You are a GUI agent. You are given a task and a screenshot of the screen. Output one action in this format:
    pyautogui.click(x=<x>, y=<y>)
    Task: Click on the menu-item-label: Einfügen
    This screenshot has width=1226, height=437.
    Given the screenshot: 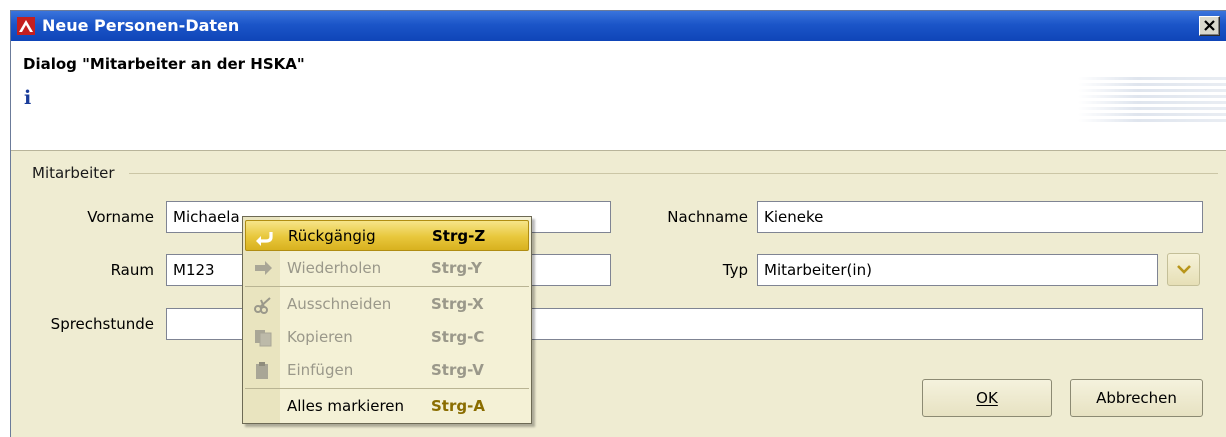 What is the action you would take?
    pyautogui.click(x=320, y=370)
    